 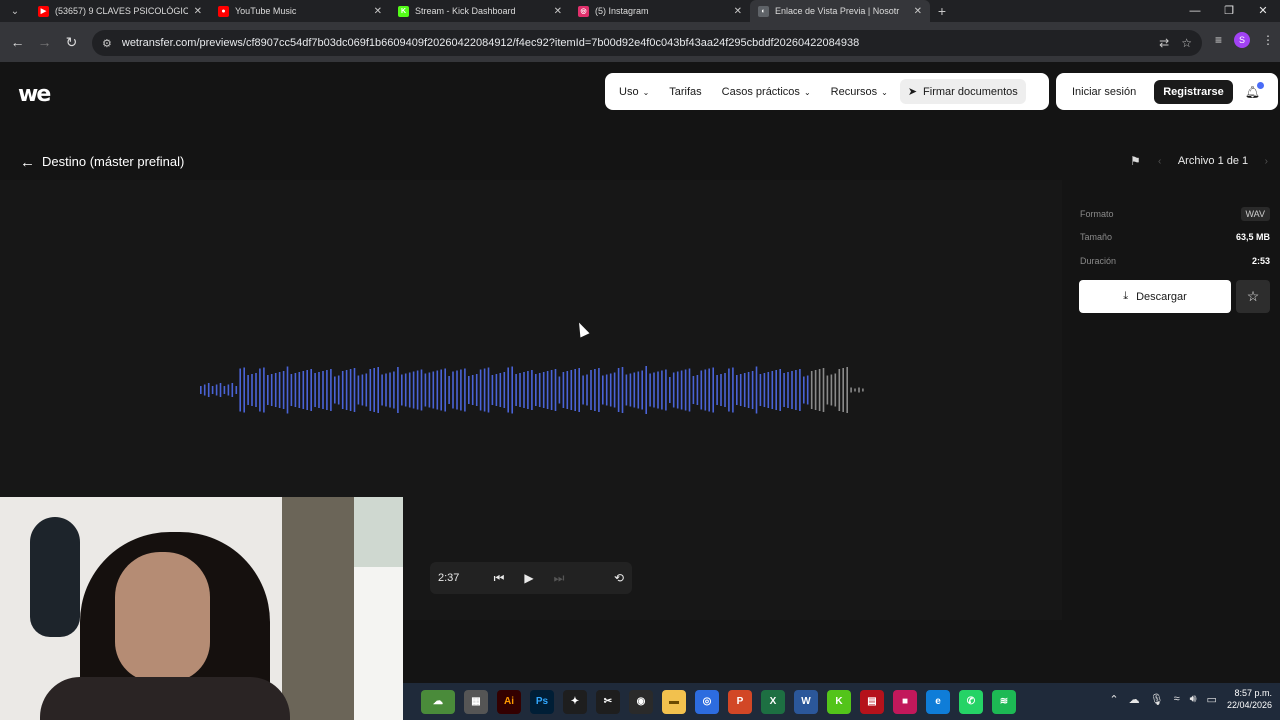 What do you see at coordinates (971, 701) in the screenshot?
I see `whatsapp-icon: ✆` at bounding box center [971, 701].